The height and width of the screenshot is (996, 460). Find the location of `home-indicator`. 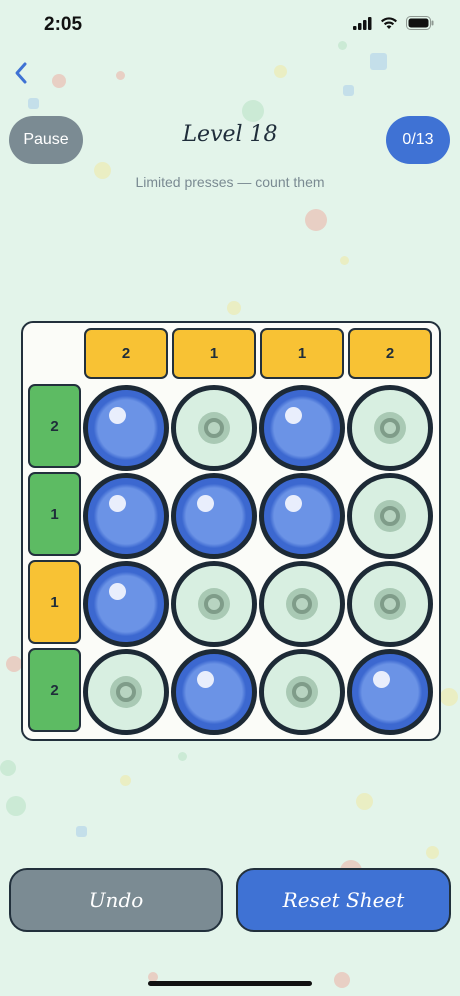

home-indicator is located at coordinates (230, 983).